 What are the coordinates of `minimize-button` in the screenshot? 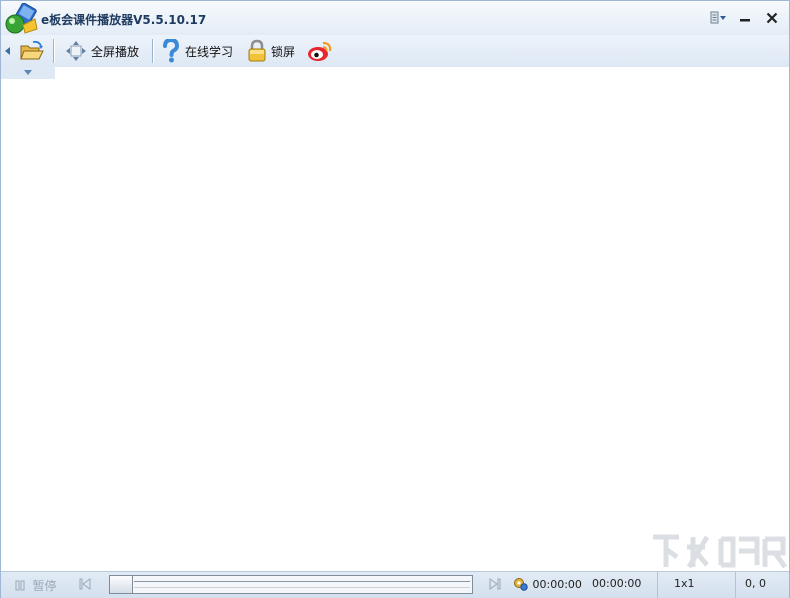 It's located at (745, 18).